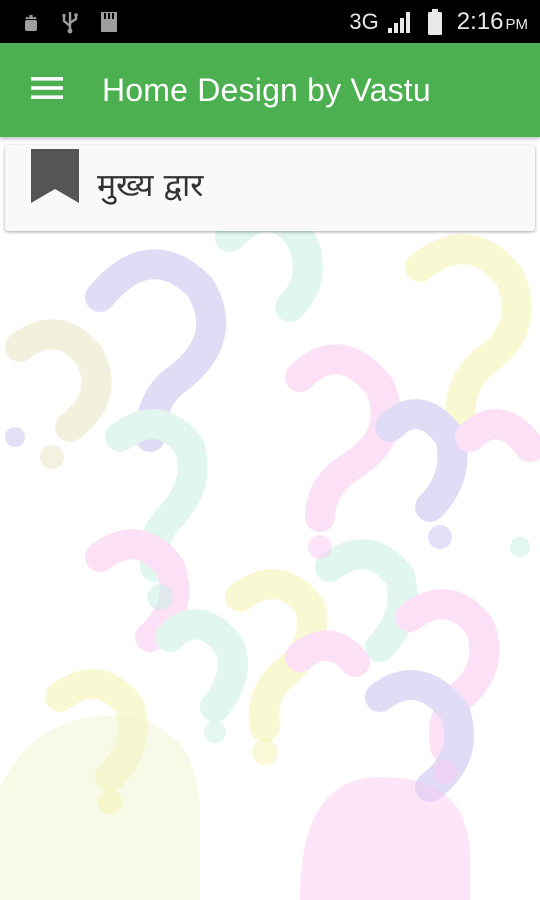 The image size is (540, 900). I want to click on hamburger-menu-icon, so click(47, 90).